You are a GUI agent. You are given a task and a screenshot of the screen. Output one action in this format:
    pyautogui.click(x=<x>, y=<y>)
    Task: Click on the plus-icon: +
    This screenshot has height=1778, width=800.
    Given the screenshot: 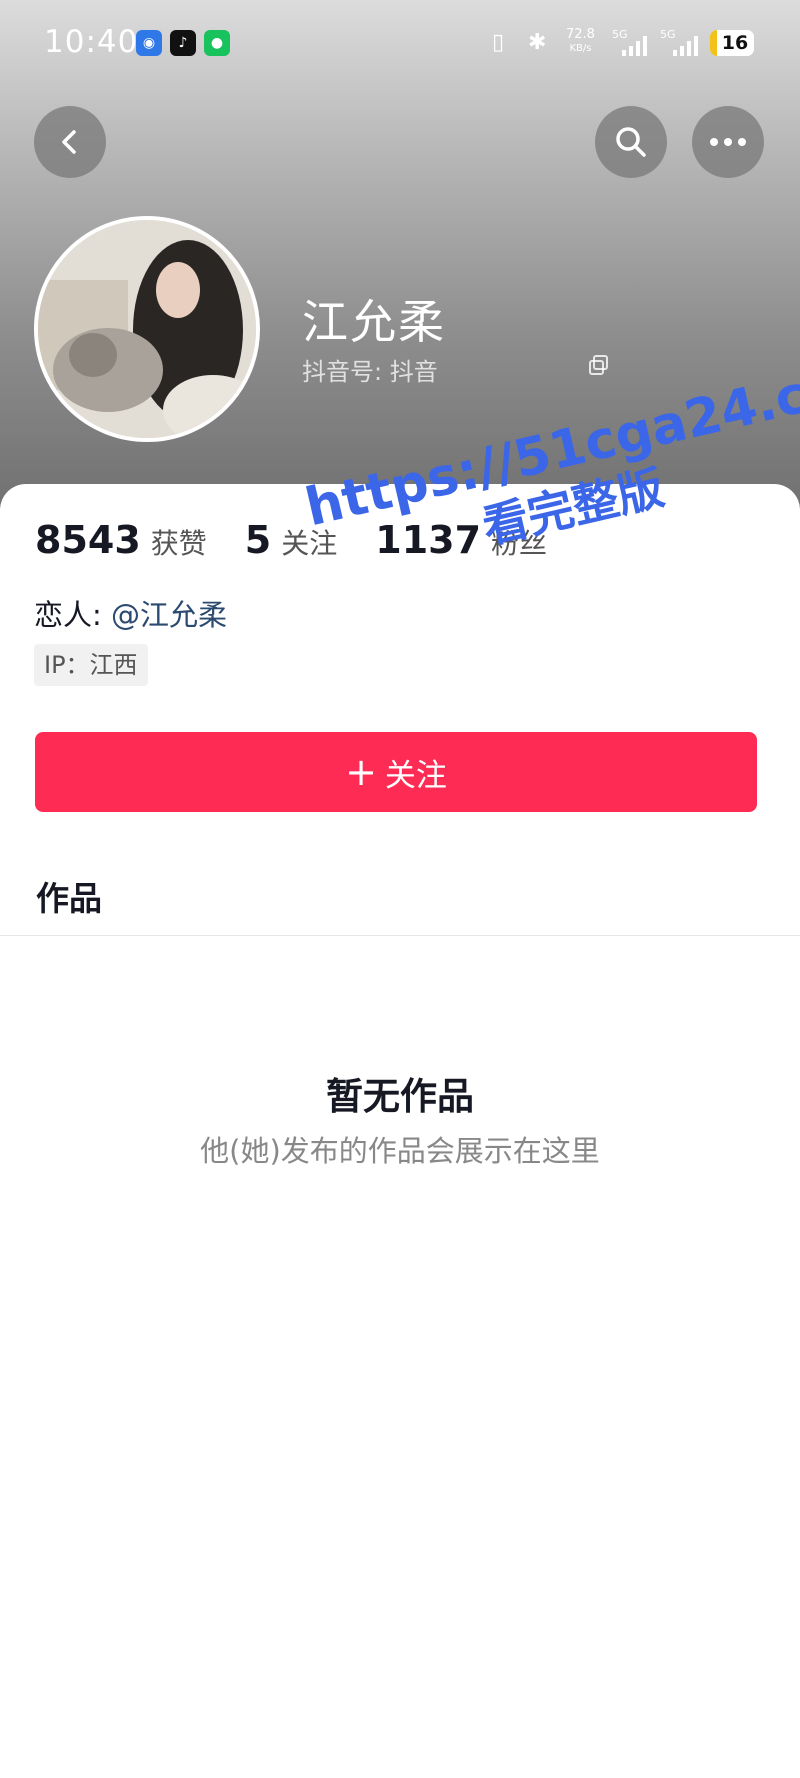 What is the action you would take?
    pyautogui.click(x=361, y=772)
    